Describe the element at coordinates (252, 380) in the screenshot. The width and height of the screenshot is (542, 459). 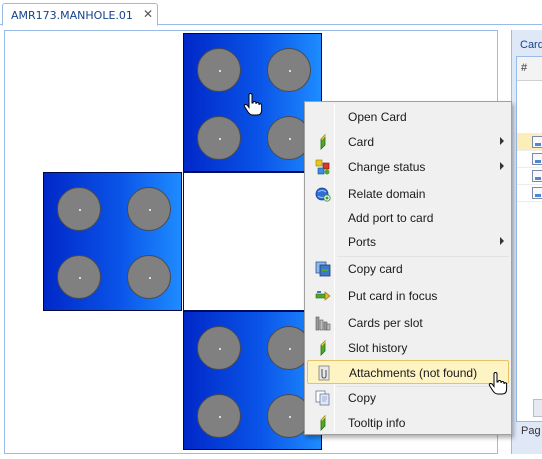
I see `card-block-bottom` at that location.